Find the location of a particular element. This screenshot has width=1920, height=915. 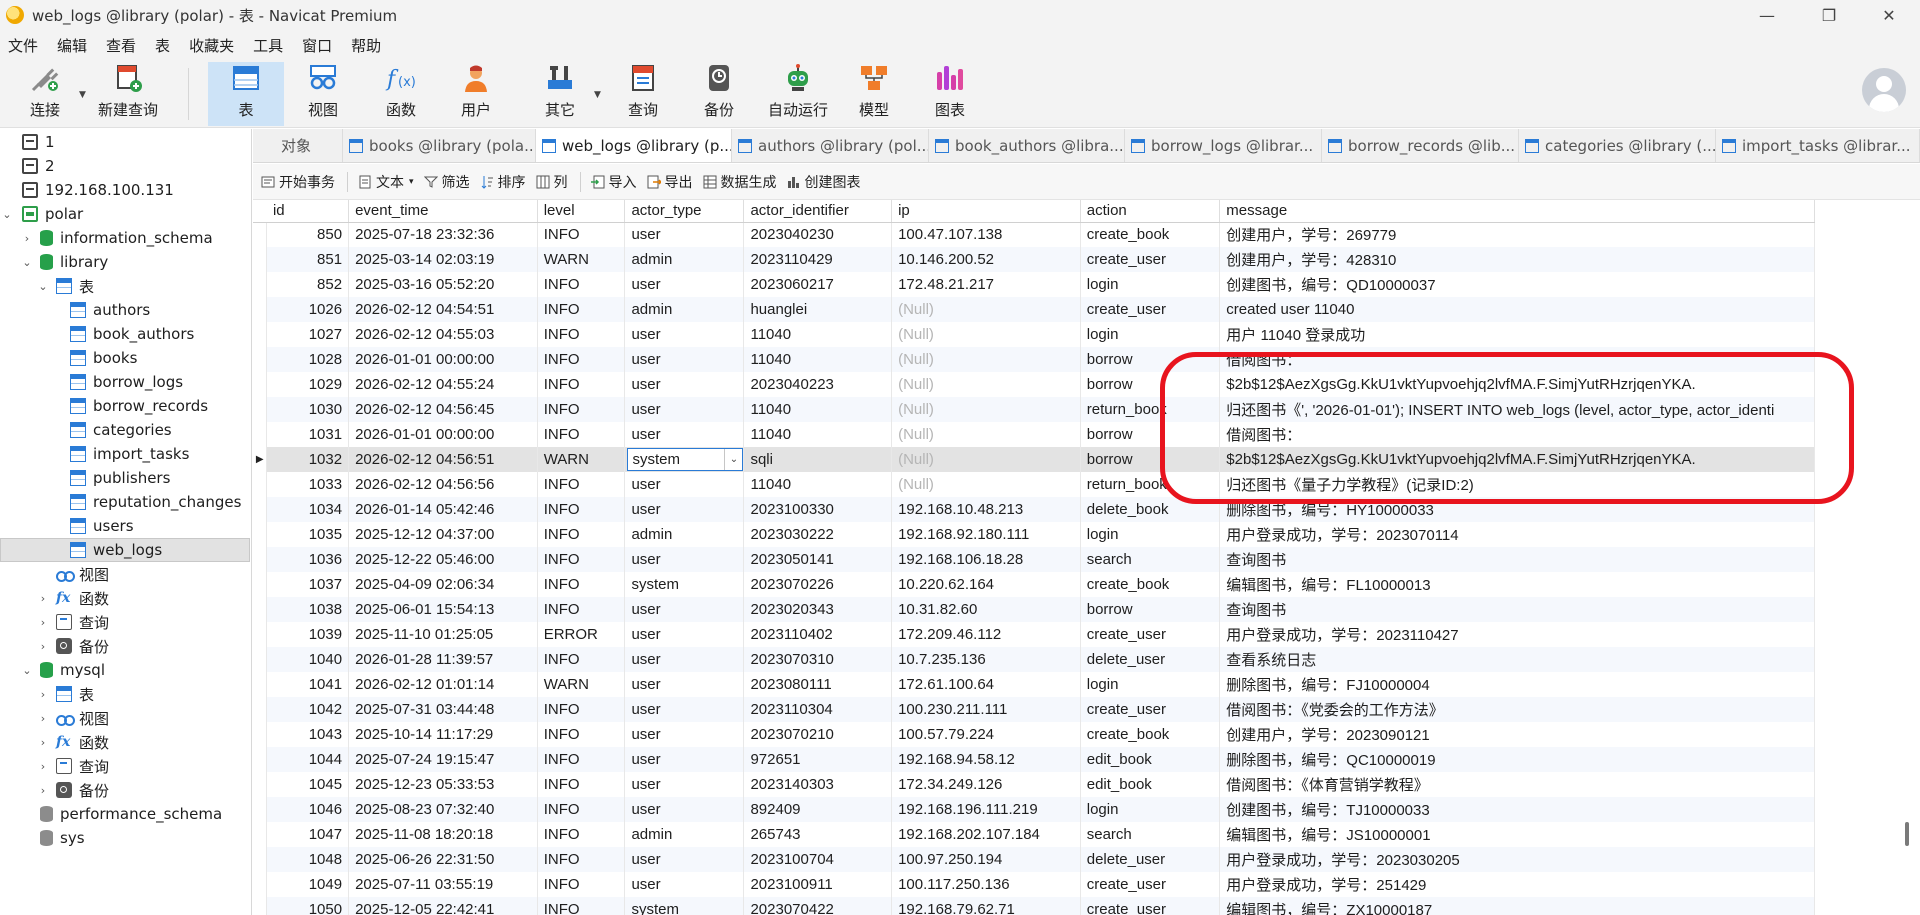

cell-id: 1050 is located at coordinates (308, 906).